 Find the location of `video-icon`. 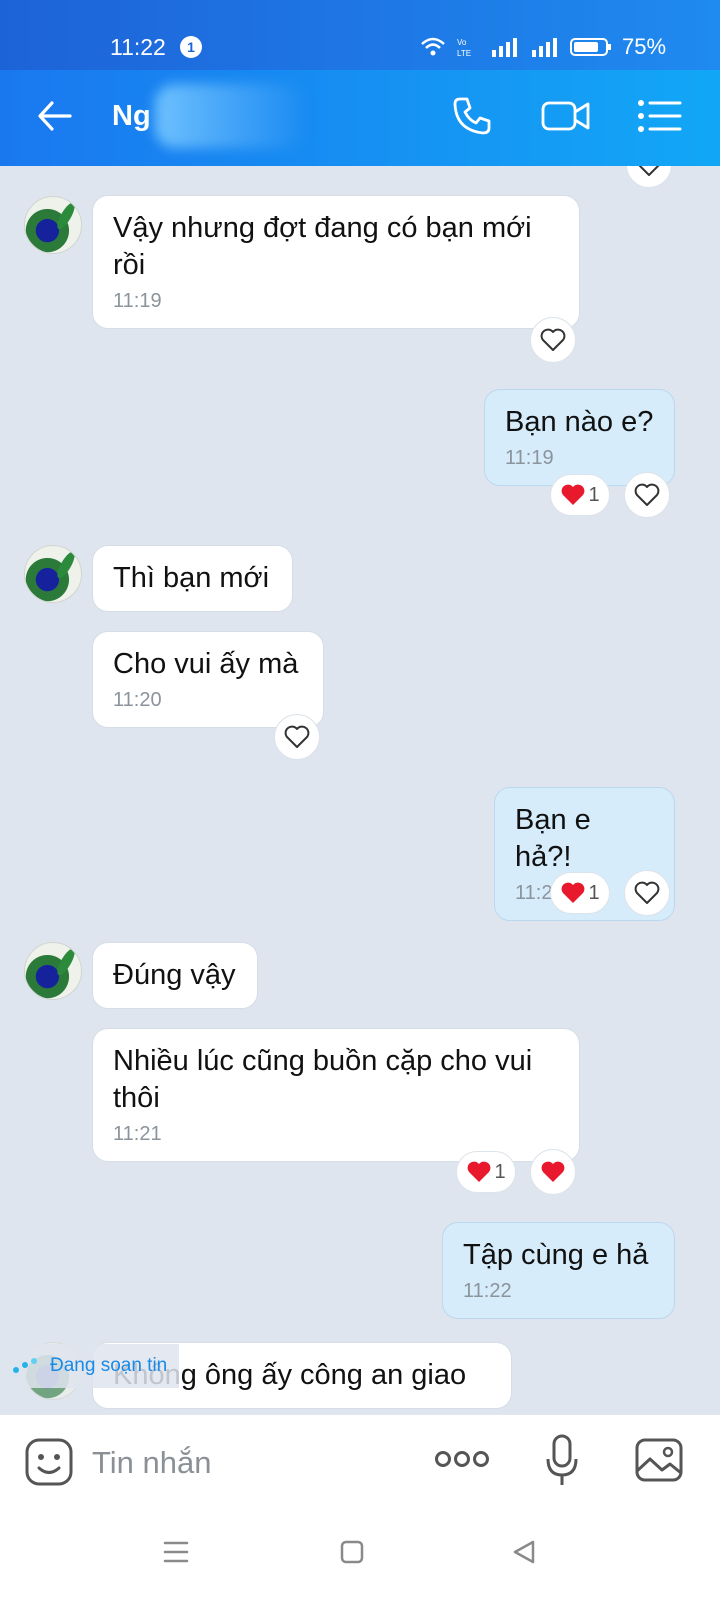

video-icon is located at coordinates (565, 116).